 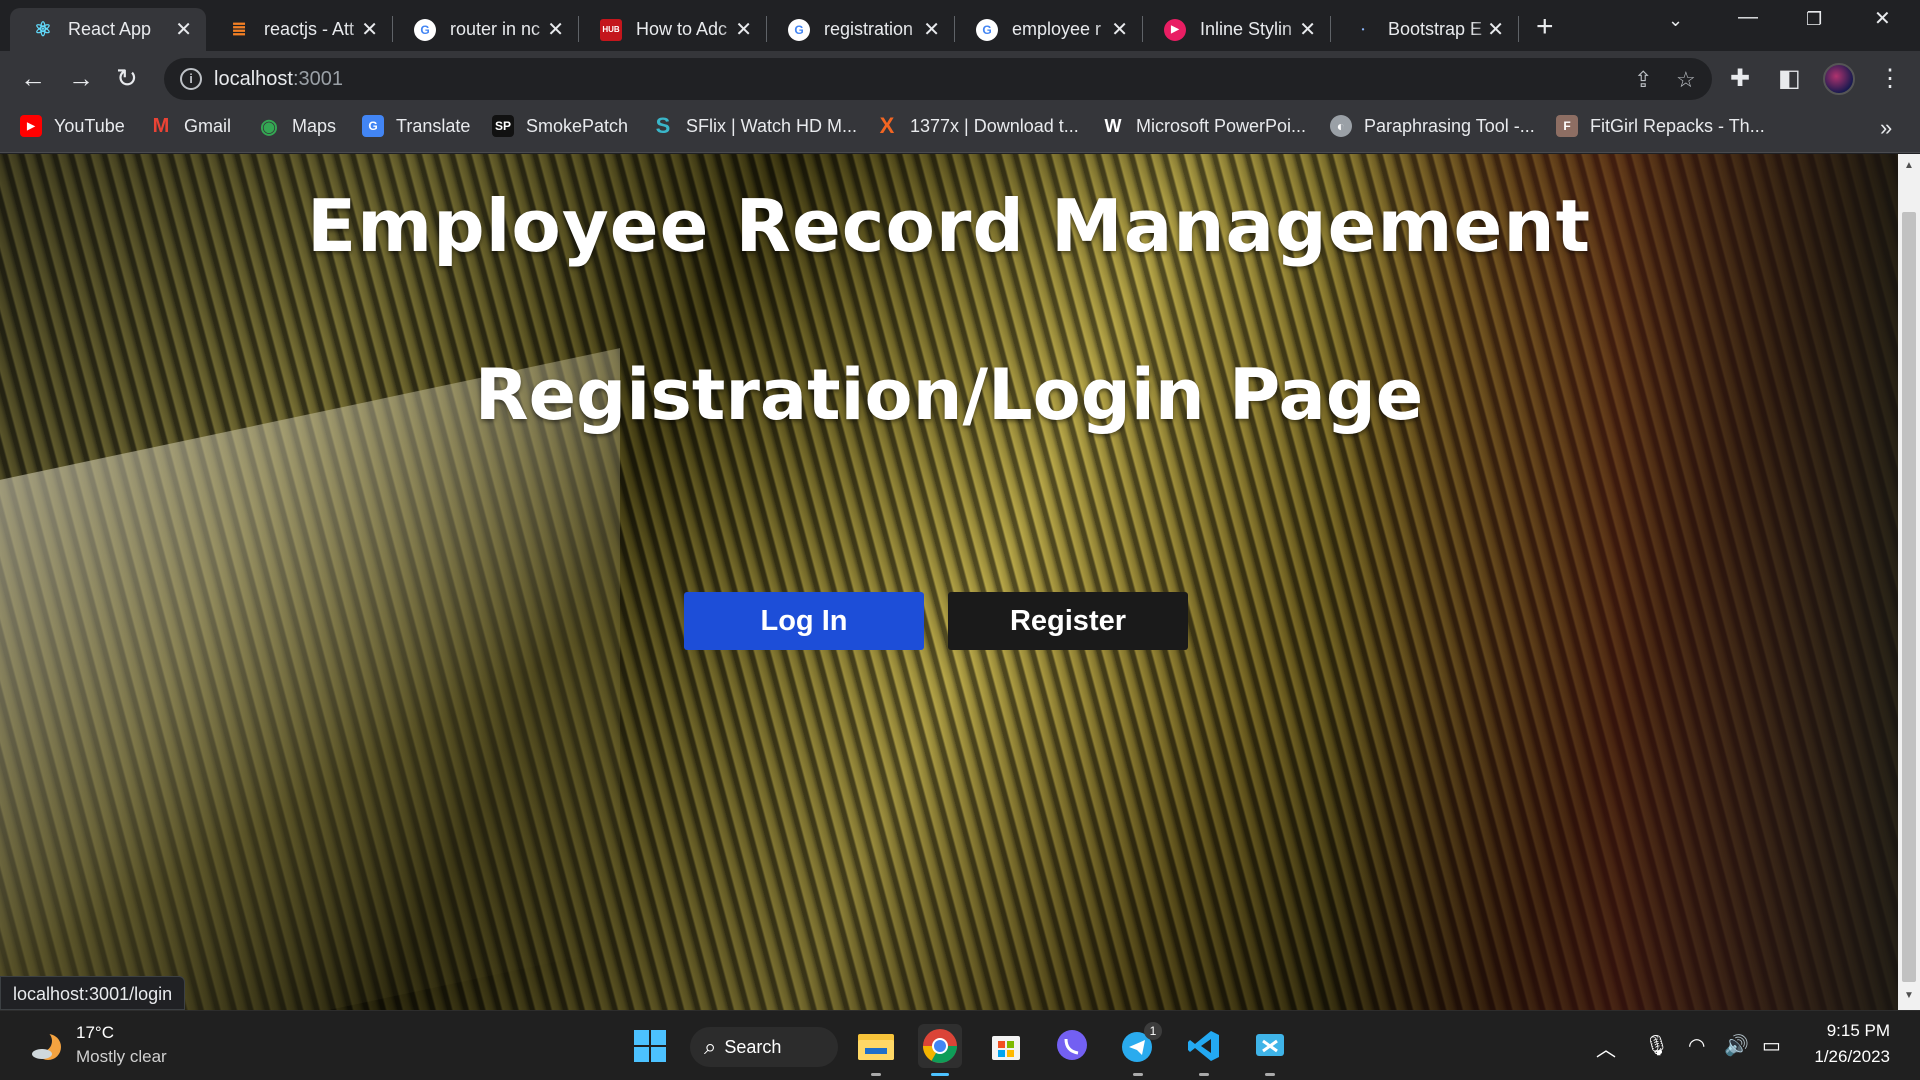 I want to click on share-icon: ⇪, so click(x=1643, y=80).